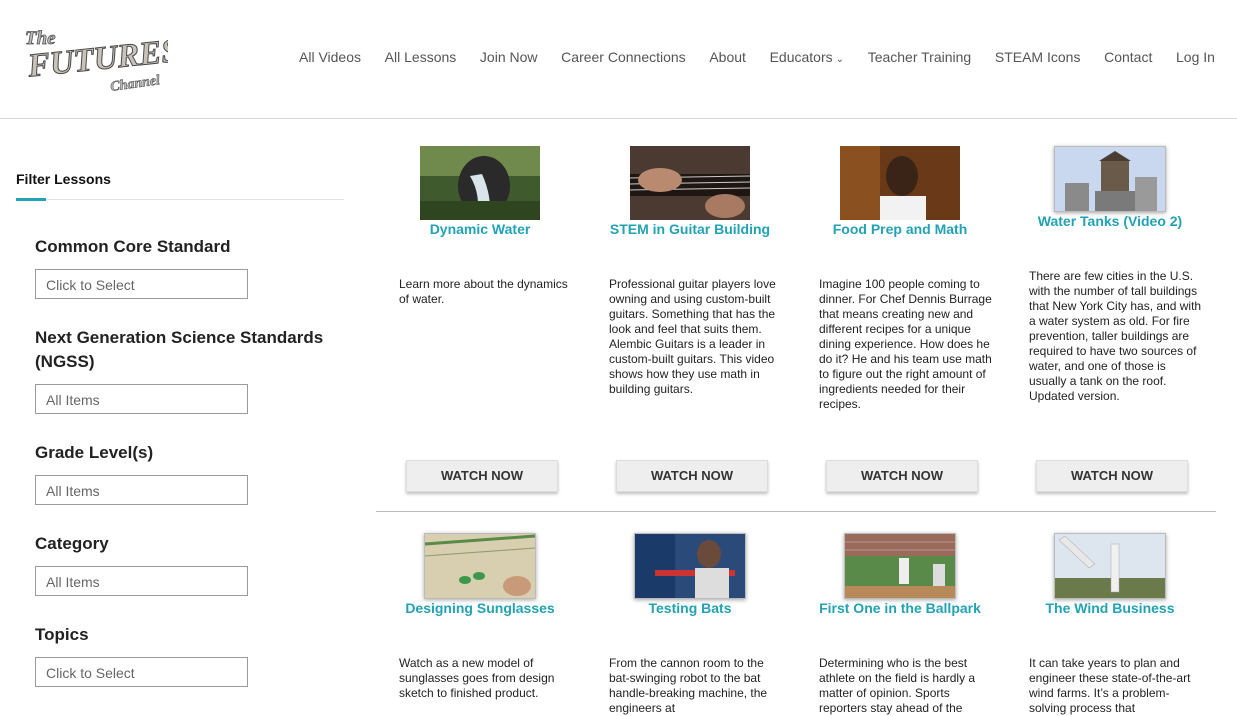 The width and height of the screenshot is (1237, 716). Describe the element at coordinates (727, 57) in the screenshot. I see `nav-about: About` at that location.